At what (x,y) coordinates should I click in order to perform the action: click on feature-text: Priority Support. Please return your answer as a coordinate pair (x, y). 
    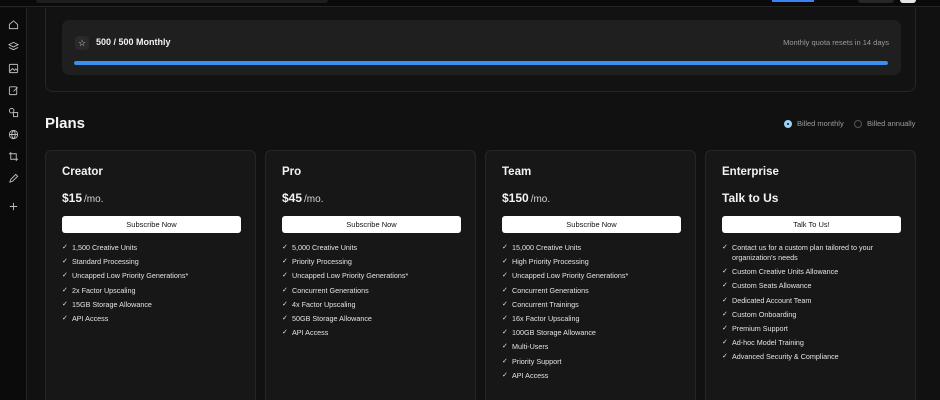
    Looking at the image, I should click on (537, 361).